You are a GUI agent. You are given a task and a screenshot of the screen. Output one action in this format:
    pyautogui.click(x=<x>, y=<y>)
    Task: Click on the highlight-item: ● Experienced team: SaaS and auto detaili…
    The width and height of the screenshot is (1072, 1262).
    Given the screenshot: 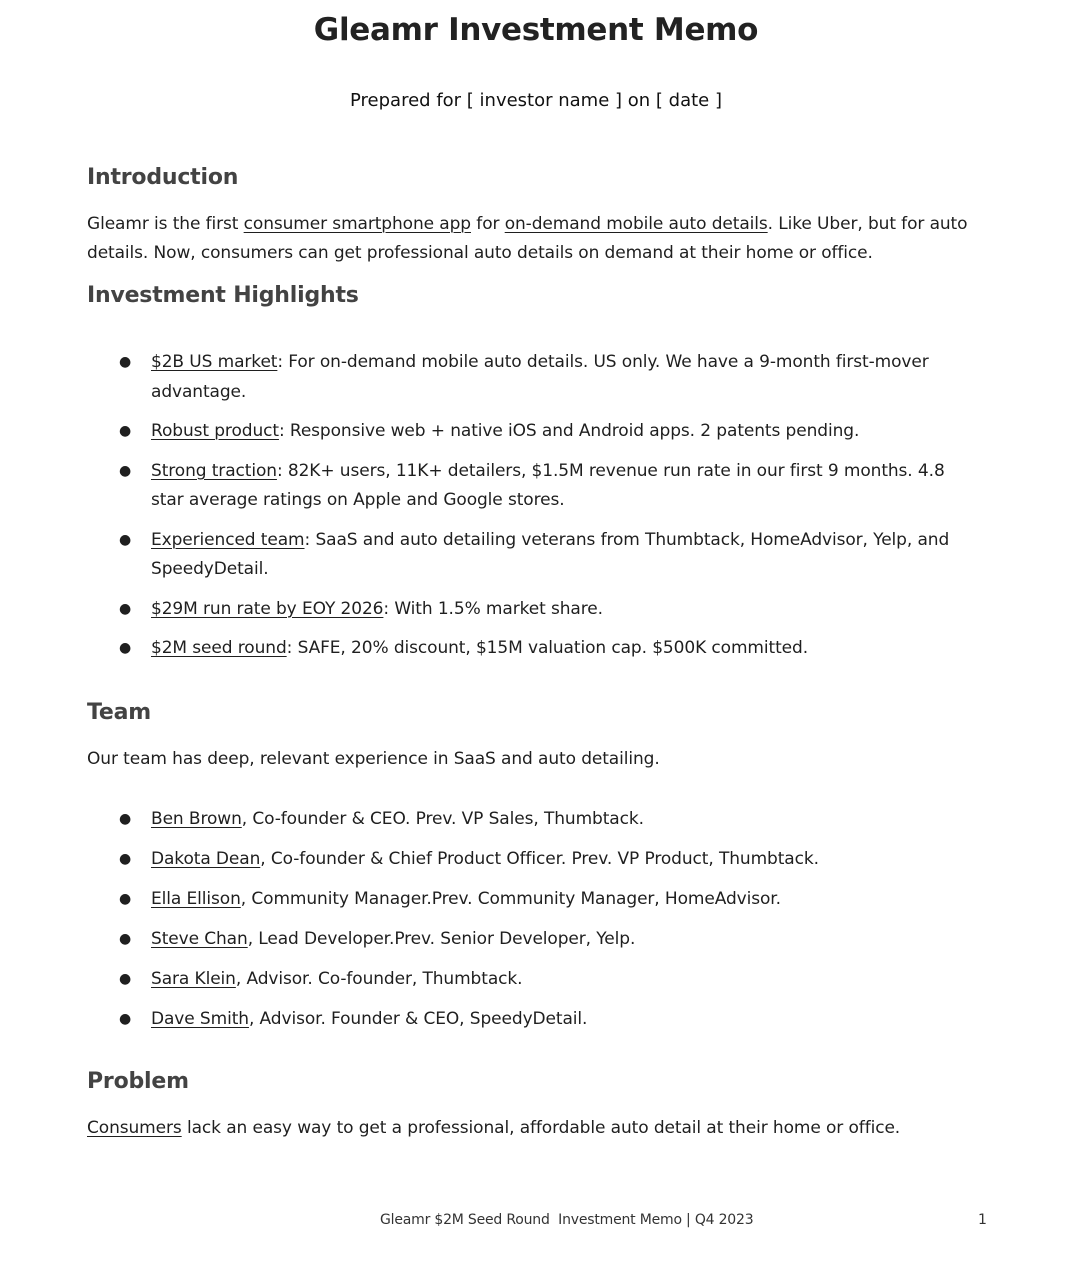 What is the action you would take?
    pyautogui.click(x=490, y=555)
    